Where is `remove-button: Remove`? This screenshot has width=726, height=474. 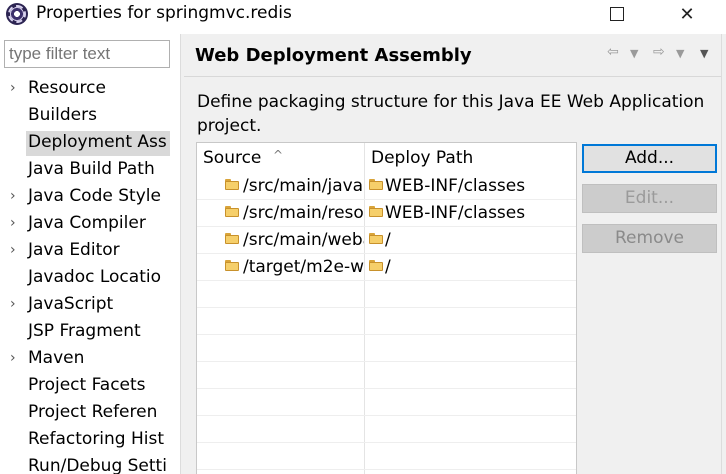
remove-button: Remove is located at coordinates (649, 238).